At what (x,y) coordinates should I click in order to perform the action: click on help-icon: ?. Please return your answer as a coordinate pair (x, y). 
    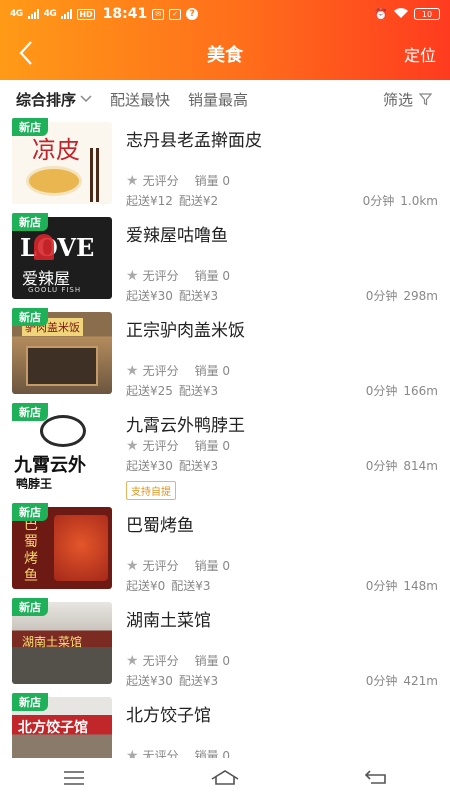
    Looking at the image, I should click on (192, 14).